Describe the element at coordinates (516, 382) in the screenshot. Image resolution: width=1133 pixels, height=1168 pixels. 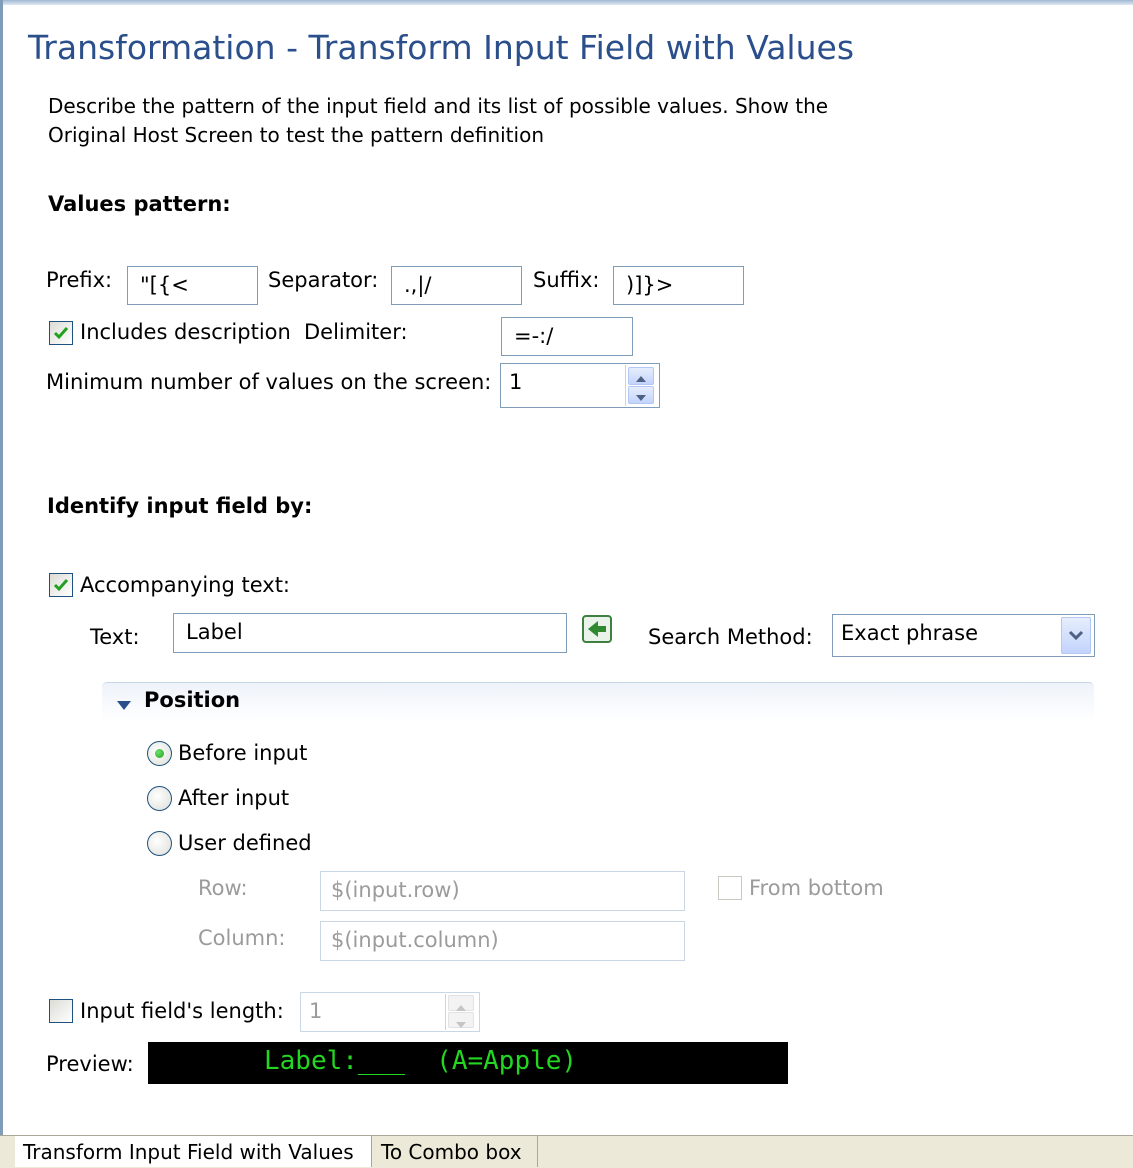
I see `min-values-value: 1` at that location.